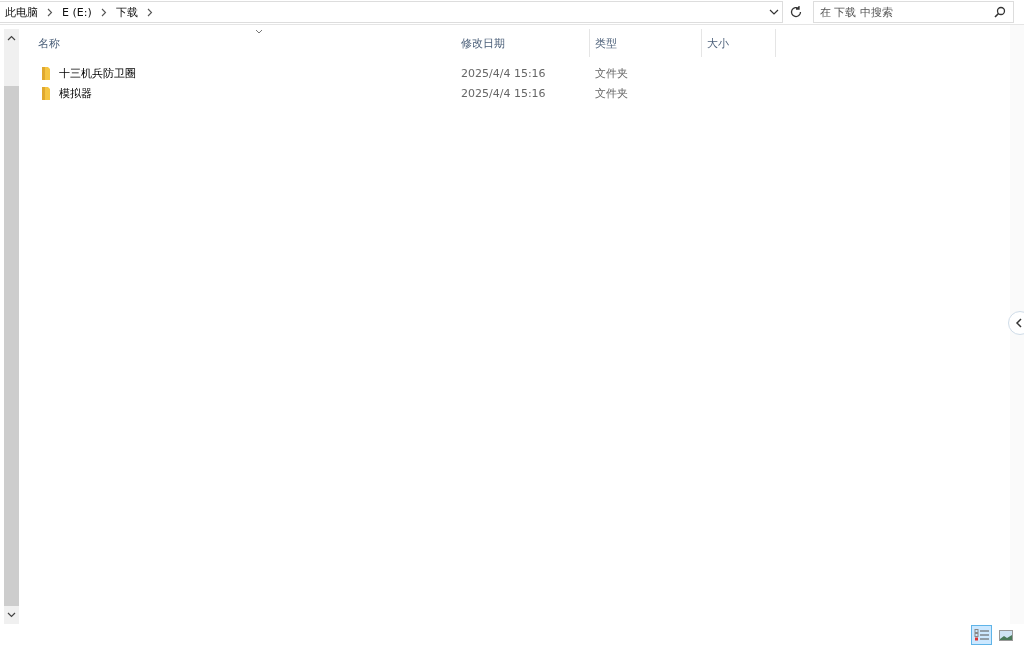 This screenshot has height=646, width=1024. What do you see at coordinates (97, 73) in the screenshot?
I see `file-name: 十三机兵防卫圈` at bounding box center [97, 73].